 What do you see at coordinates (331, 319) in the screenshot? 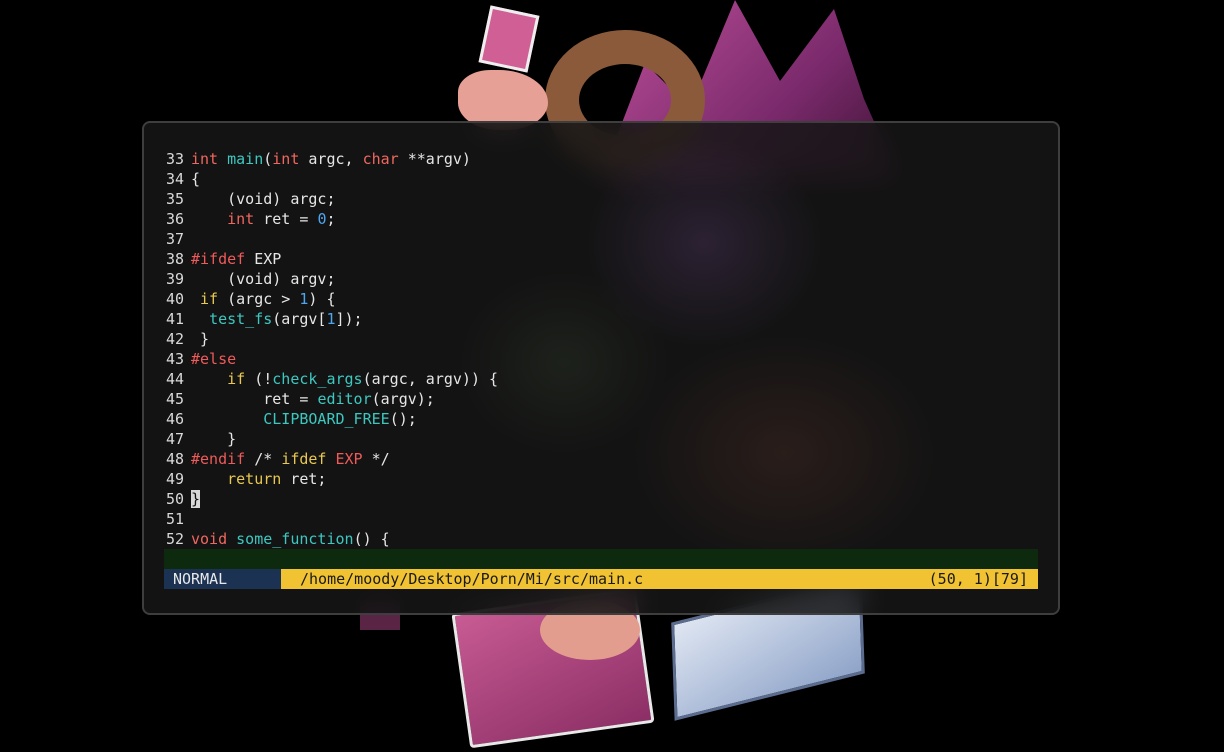
I see `code-token: 1` at bounding box center [331, 319].